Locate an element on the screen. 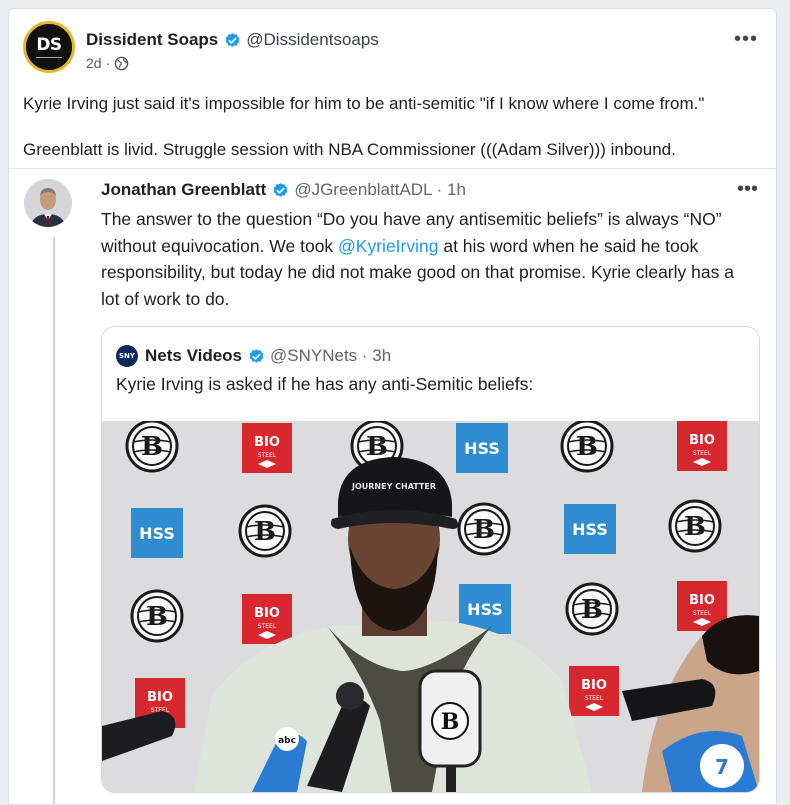 This screenshot has height=805, width=790. post-meta: 2d · is located at coordinates (107, 63).